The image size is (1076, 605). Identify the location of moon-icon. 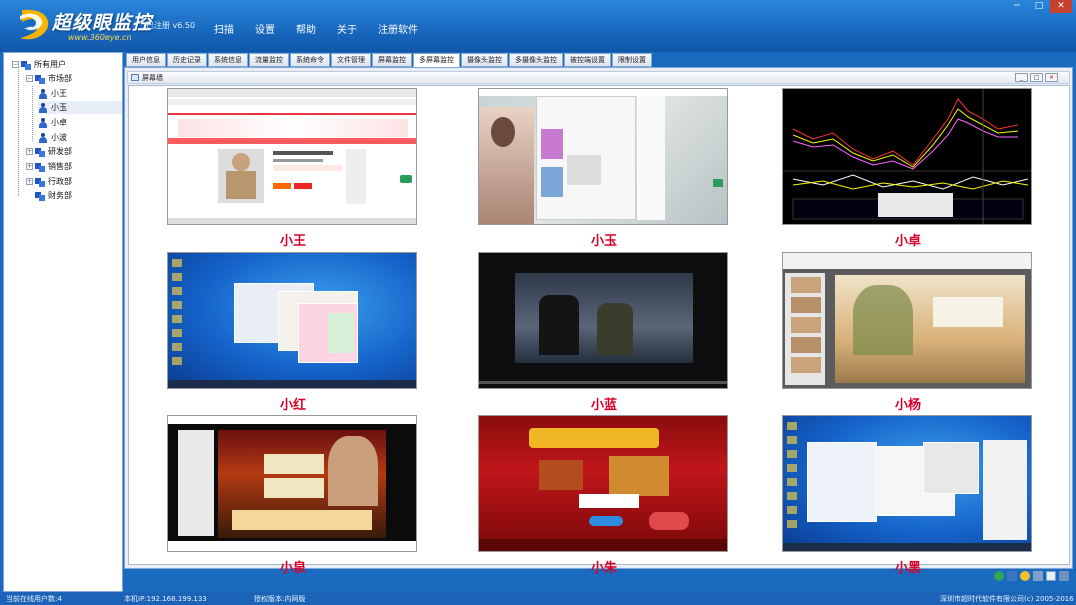
(1025, 576).